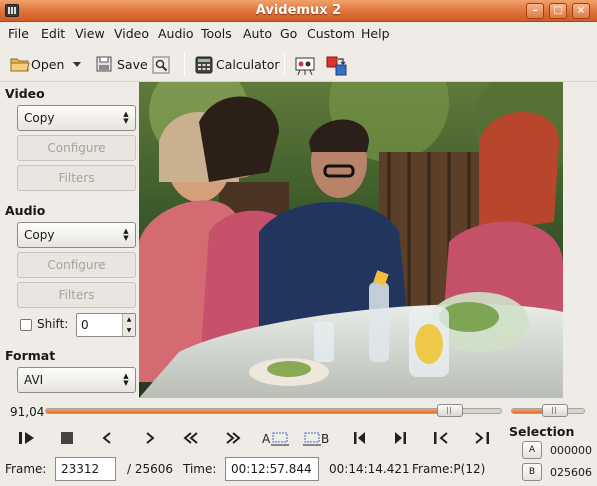  I want to click on playback-controls: A B, so click(298, 438).